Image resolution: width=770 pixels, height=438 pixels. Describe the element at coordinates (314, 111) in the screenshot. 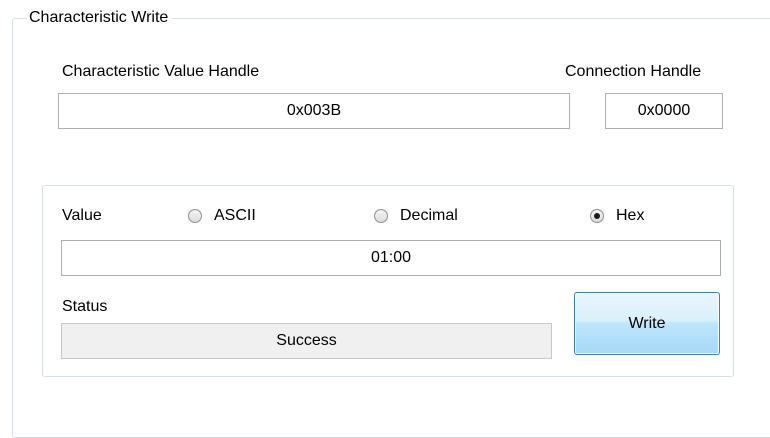

I see `value-handle-field: 0x003B` at that location.